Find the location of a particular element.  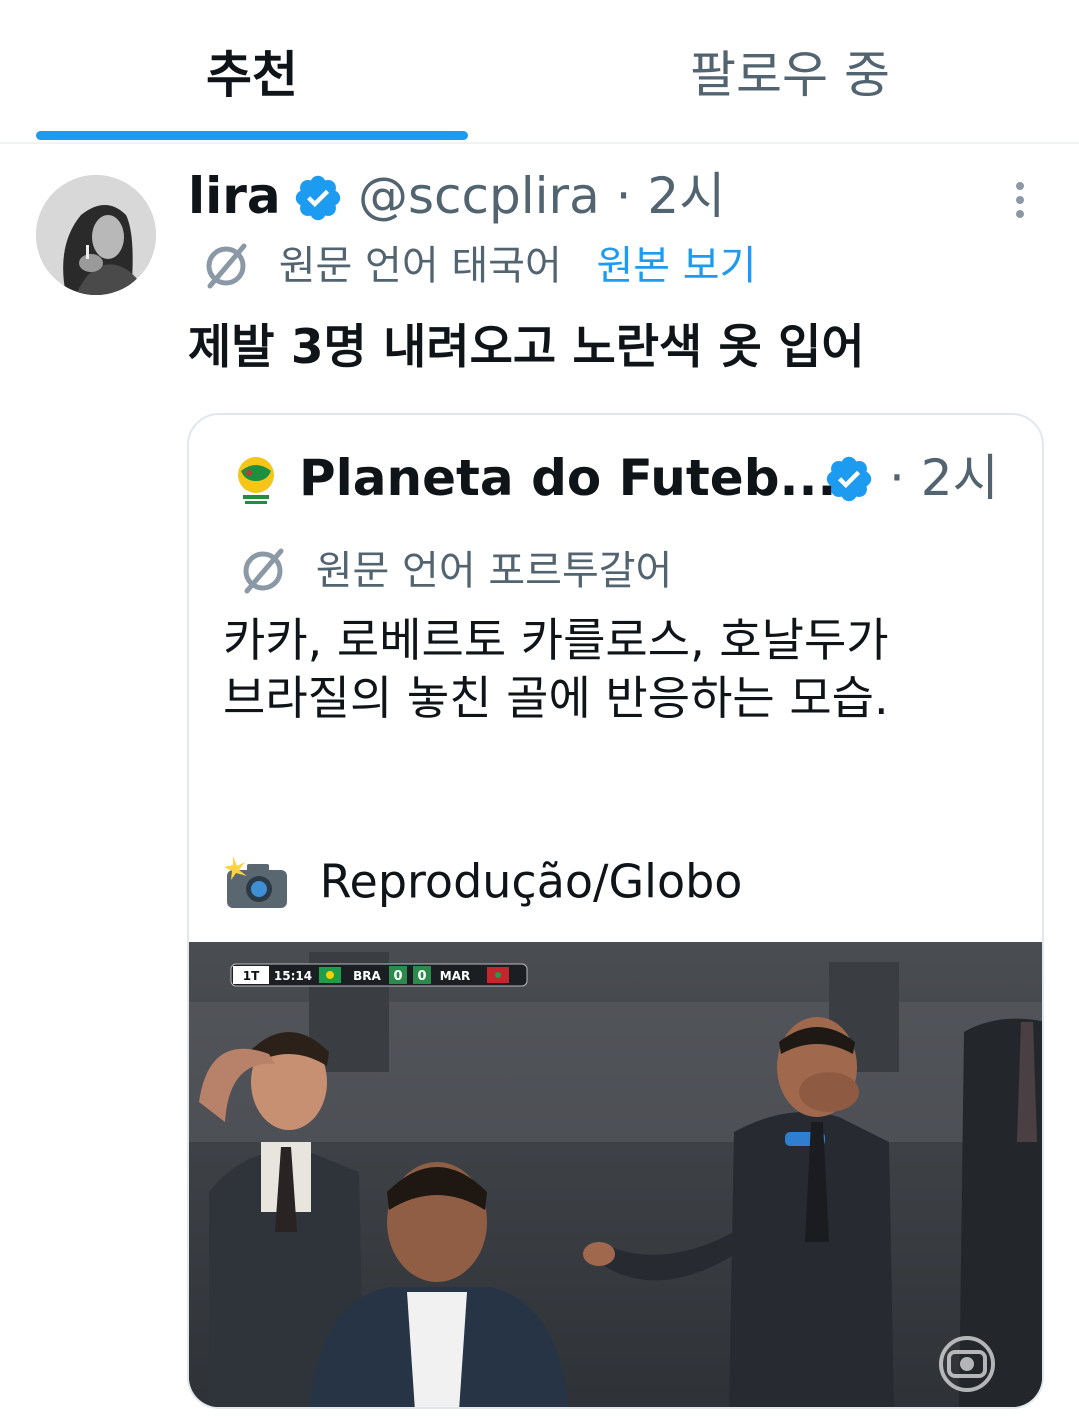

avatar is located at coordinates (96, 235).